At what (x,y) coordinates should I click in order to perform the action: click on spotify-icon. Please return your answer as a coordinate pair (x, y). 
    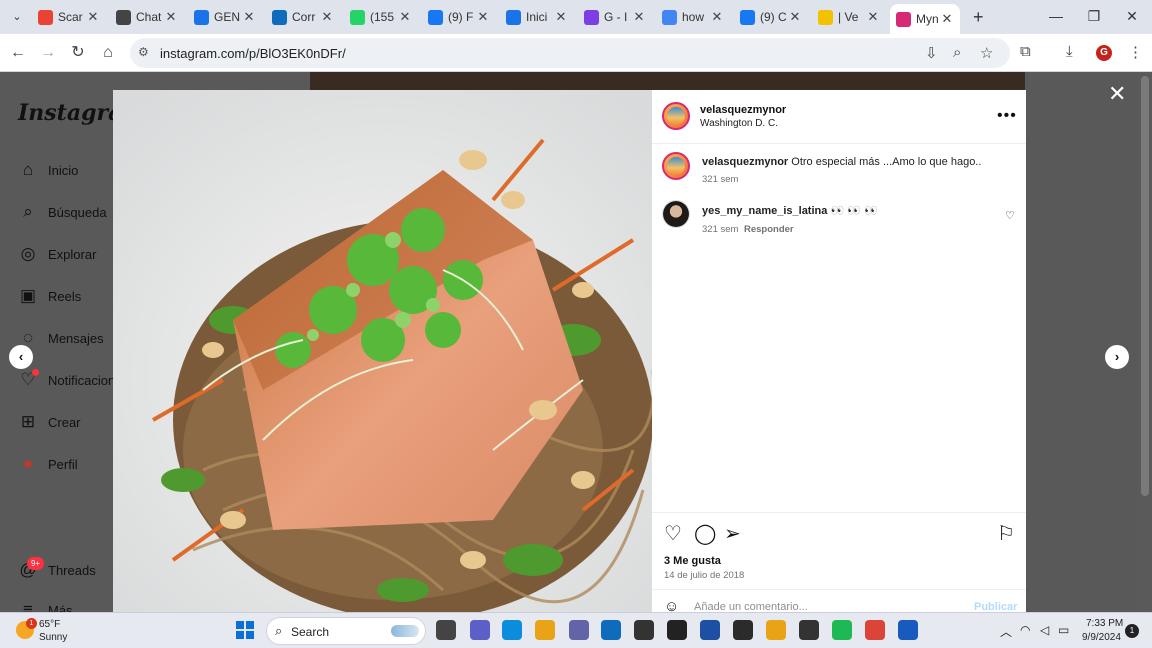
    Looking at the image, I should click on (842, 630).